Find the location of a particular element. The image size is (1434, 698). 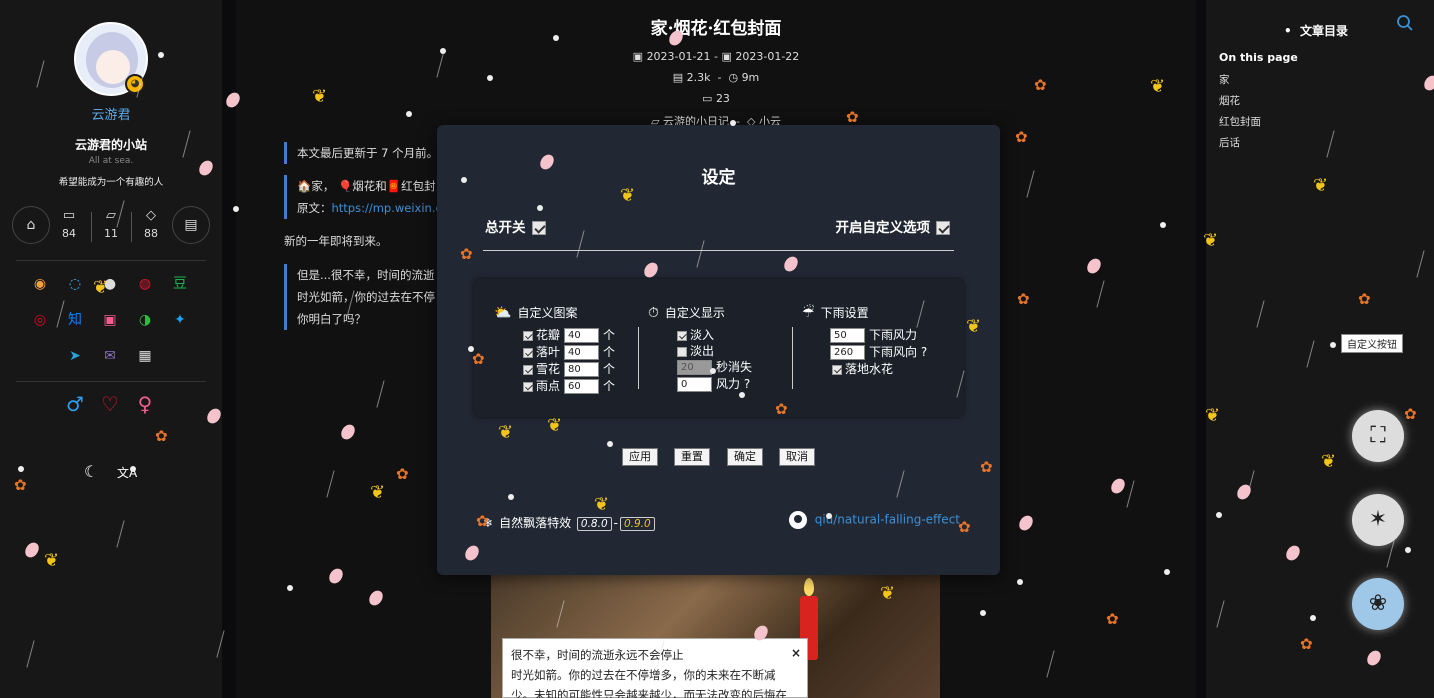

home-button: ⌂ is located at coordinates (31, 225).